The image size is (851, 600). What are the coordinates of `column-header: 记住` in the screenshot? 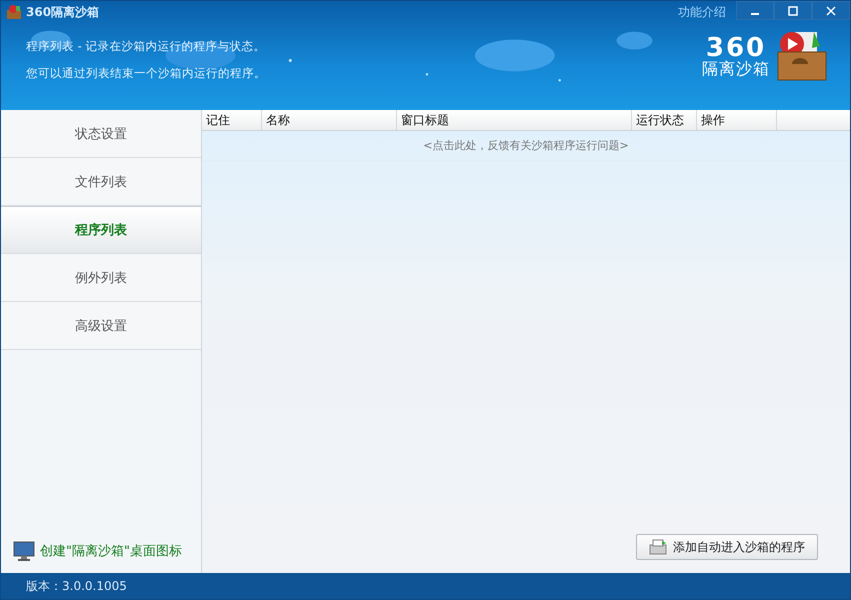 It's located at (232, 120).